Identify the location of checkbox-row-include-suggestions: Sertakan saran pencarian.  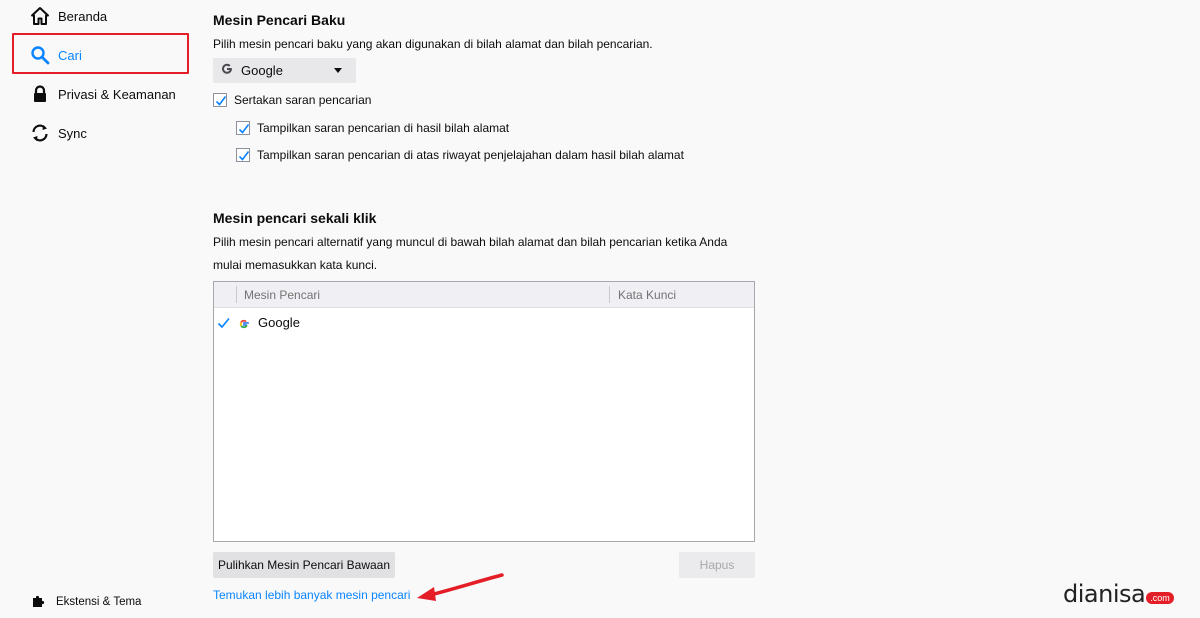
(292, 100).